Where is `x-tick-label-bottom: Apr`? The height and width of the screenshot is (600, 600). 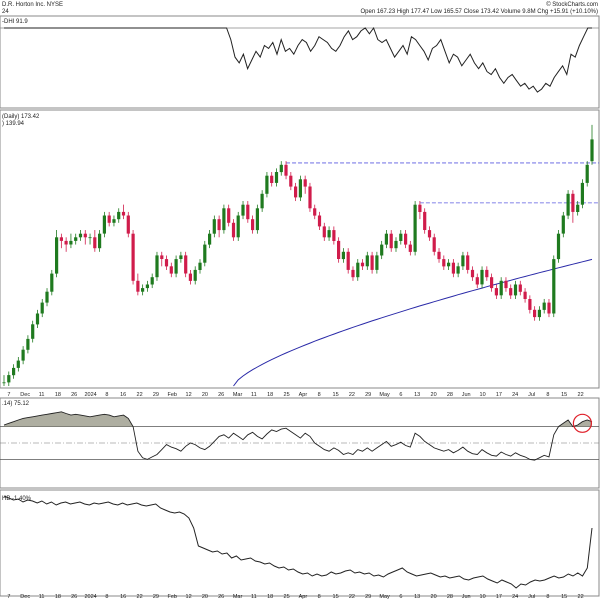
x-tick-label-bottom: Apr is located at coordinates (303, 597).